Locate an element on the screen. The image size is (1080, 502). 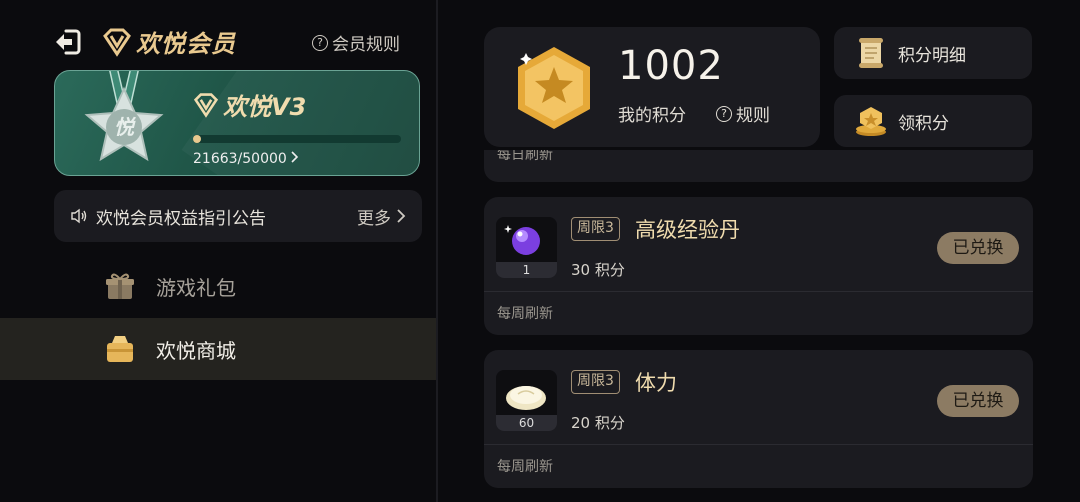
points-rules-link: ? 规则 is located at coordinates (743, 113).